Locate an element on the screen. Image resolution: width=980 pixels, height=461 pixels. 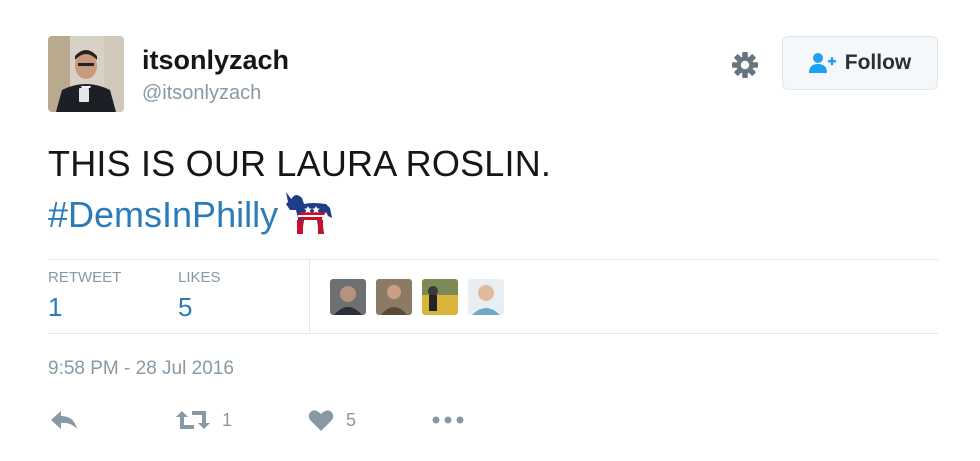
add-user-icon is located at coordinates (822, 63).